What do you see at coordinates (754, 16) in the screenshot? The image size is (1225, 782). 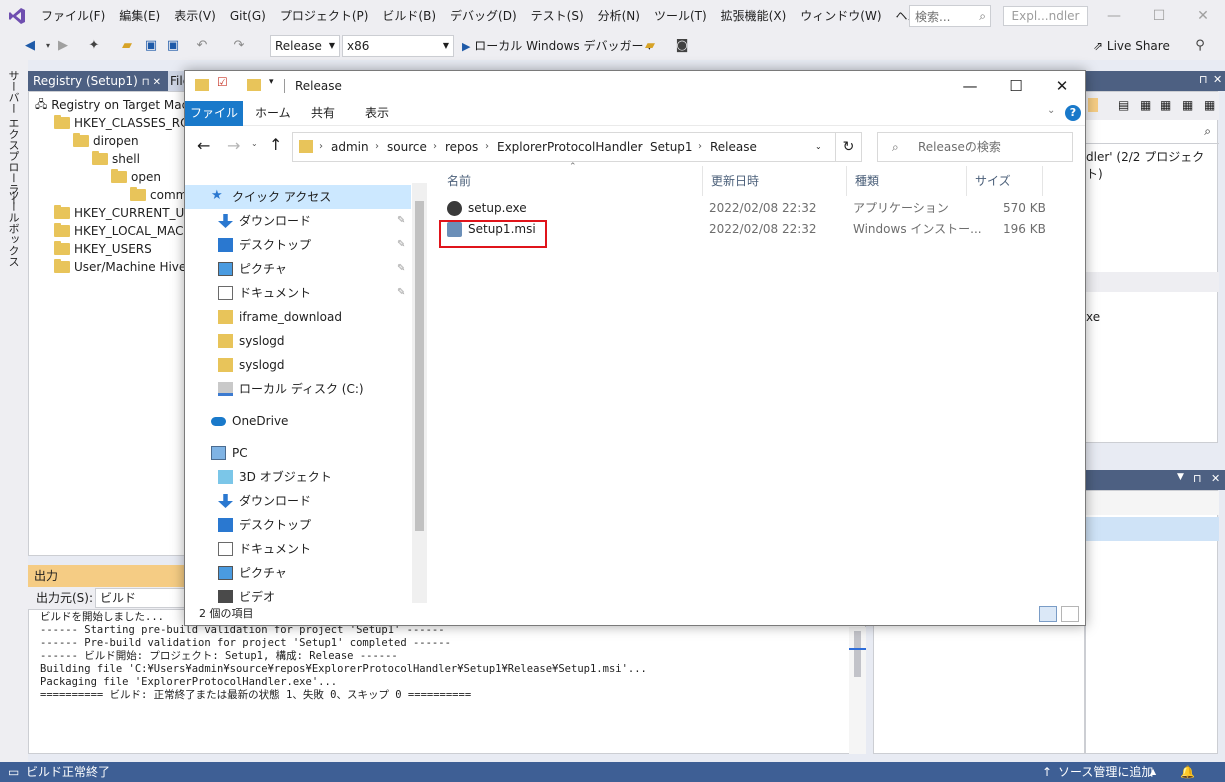 I see `menu-item: 拡張機能(X)` at bounding box center [754, 16].